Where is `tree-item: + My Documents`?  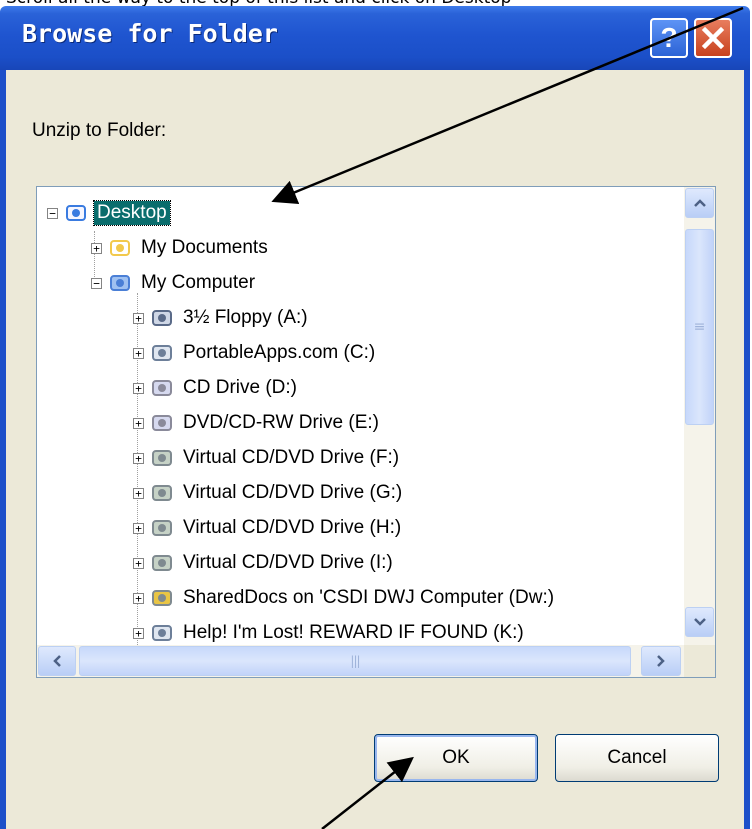
tree-item: + My Documents is located at coordinates (181, 248).